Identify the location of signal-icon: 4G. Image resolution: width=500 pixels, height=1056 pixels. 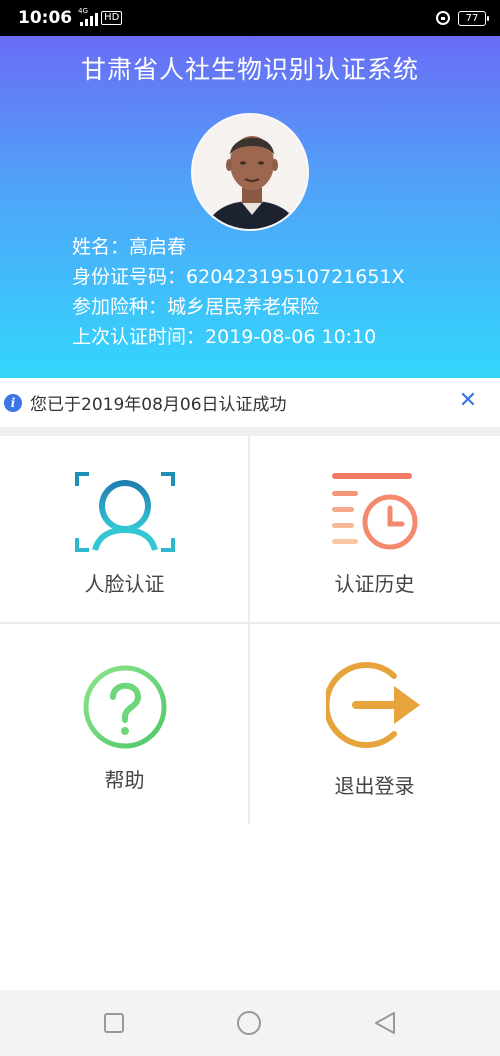
(88, 16).